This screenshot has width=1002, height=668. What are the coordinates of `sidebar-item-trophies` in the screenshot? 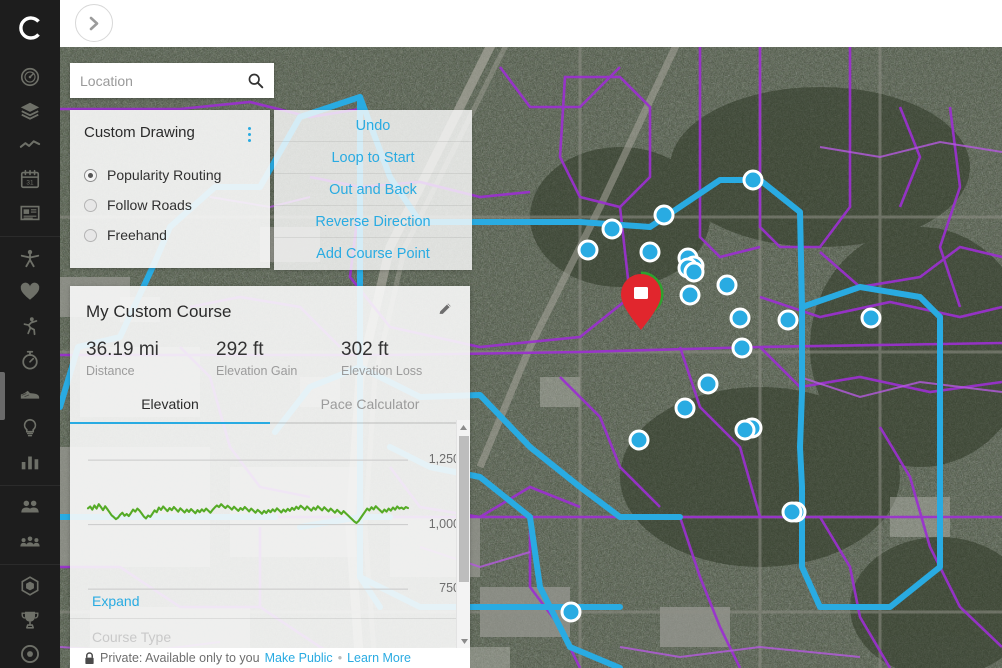 It's located at (30, 620).